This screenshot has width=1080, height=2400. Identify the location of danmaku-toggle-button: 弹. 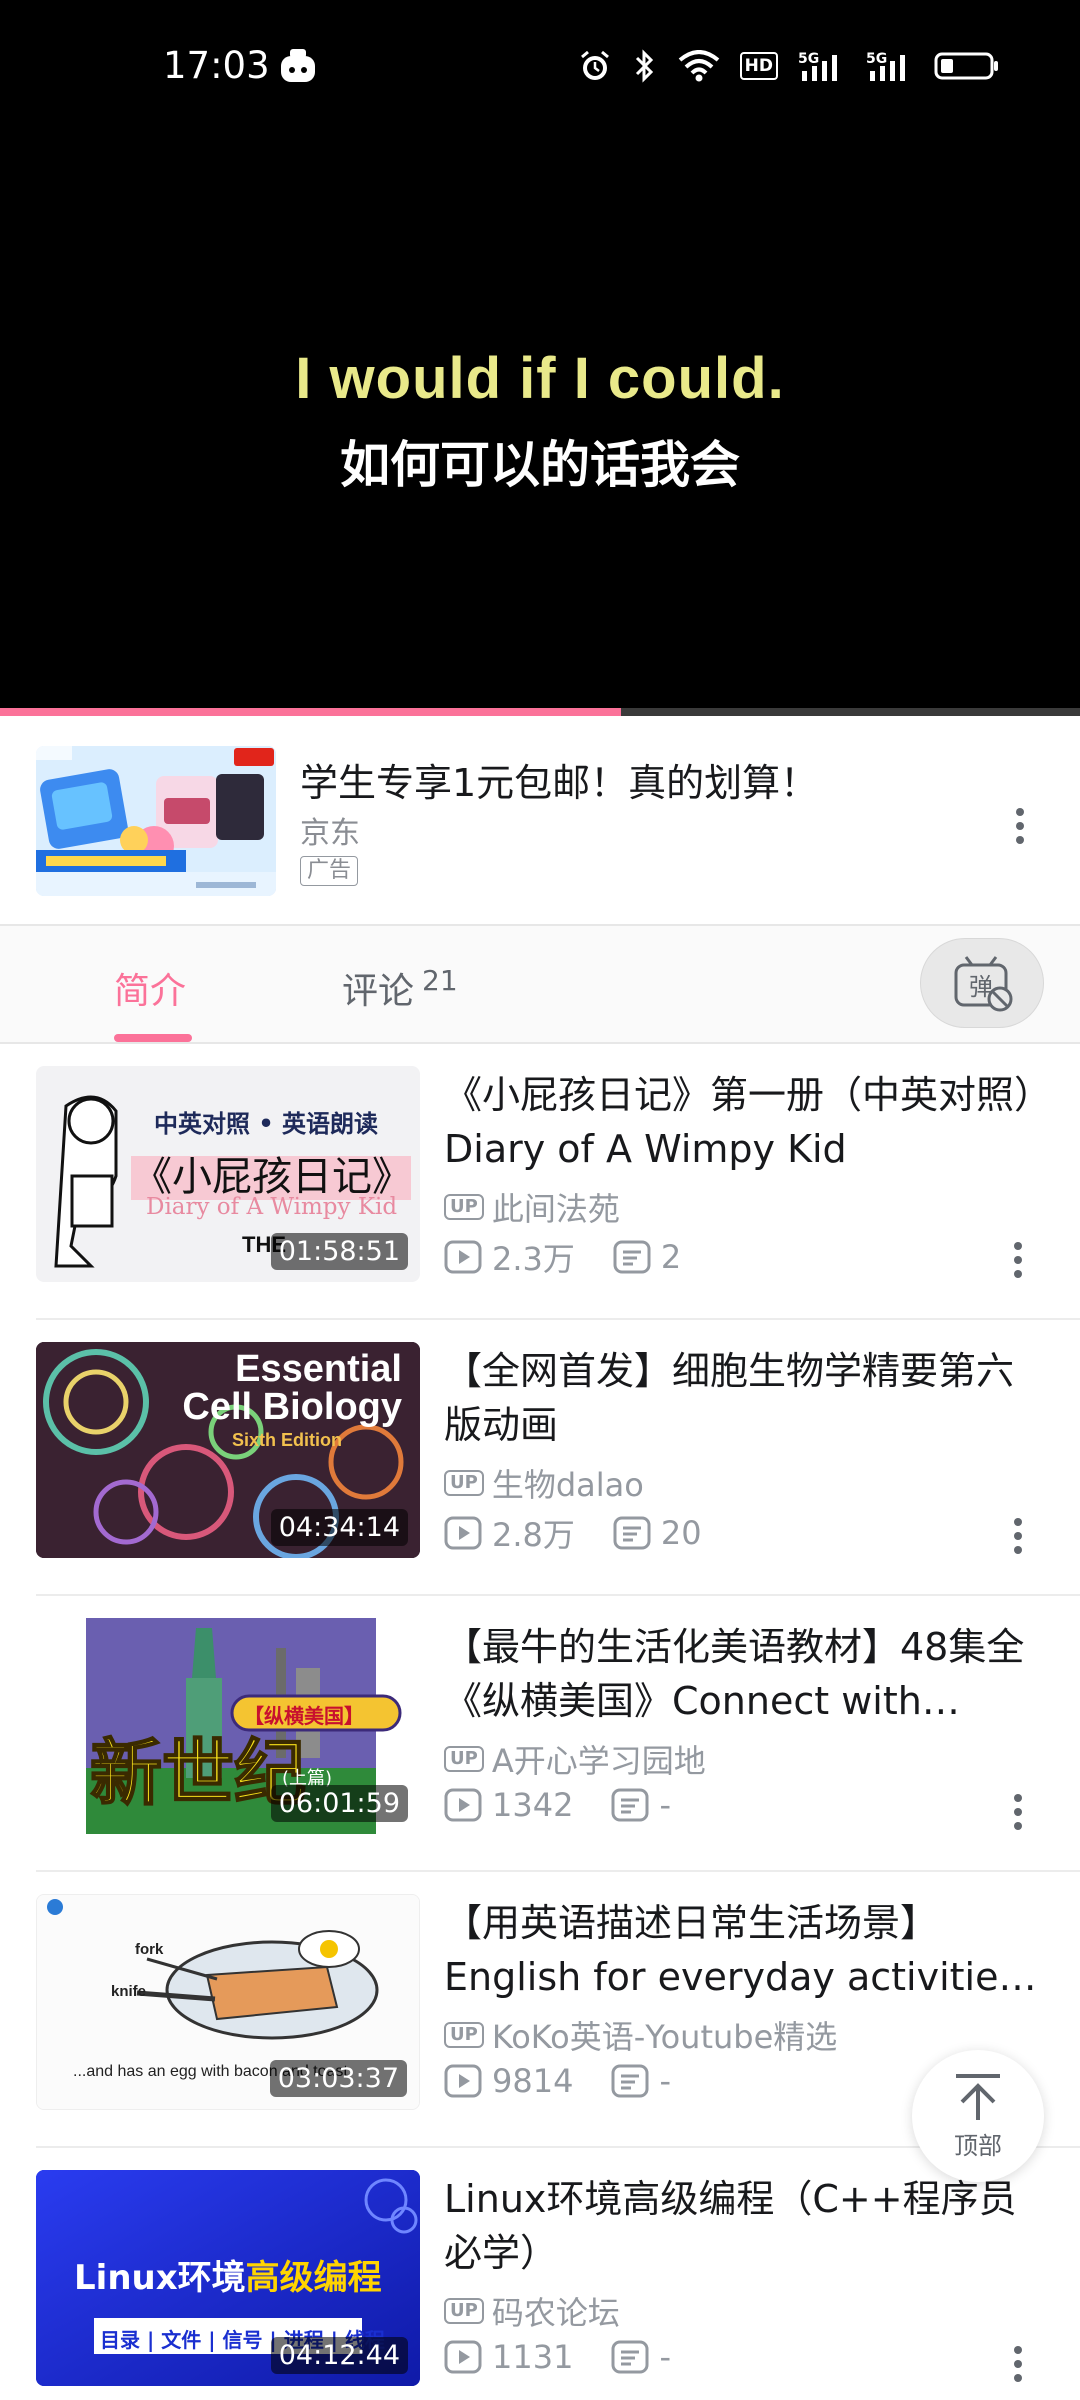
(982, 983).